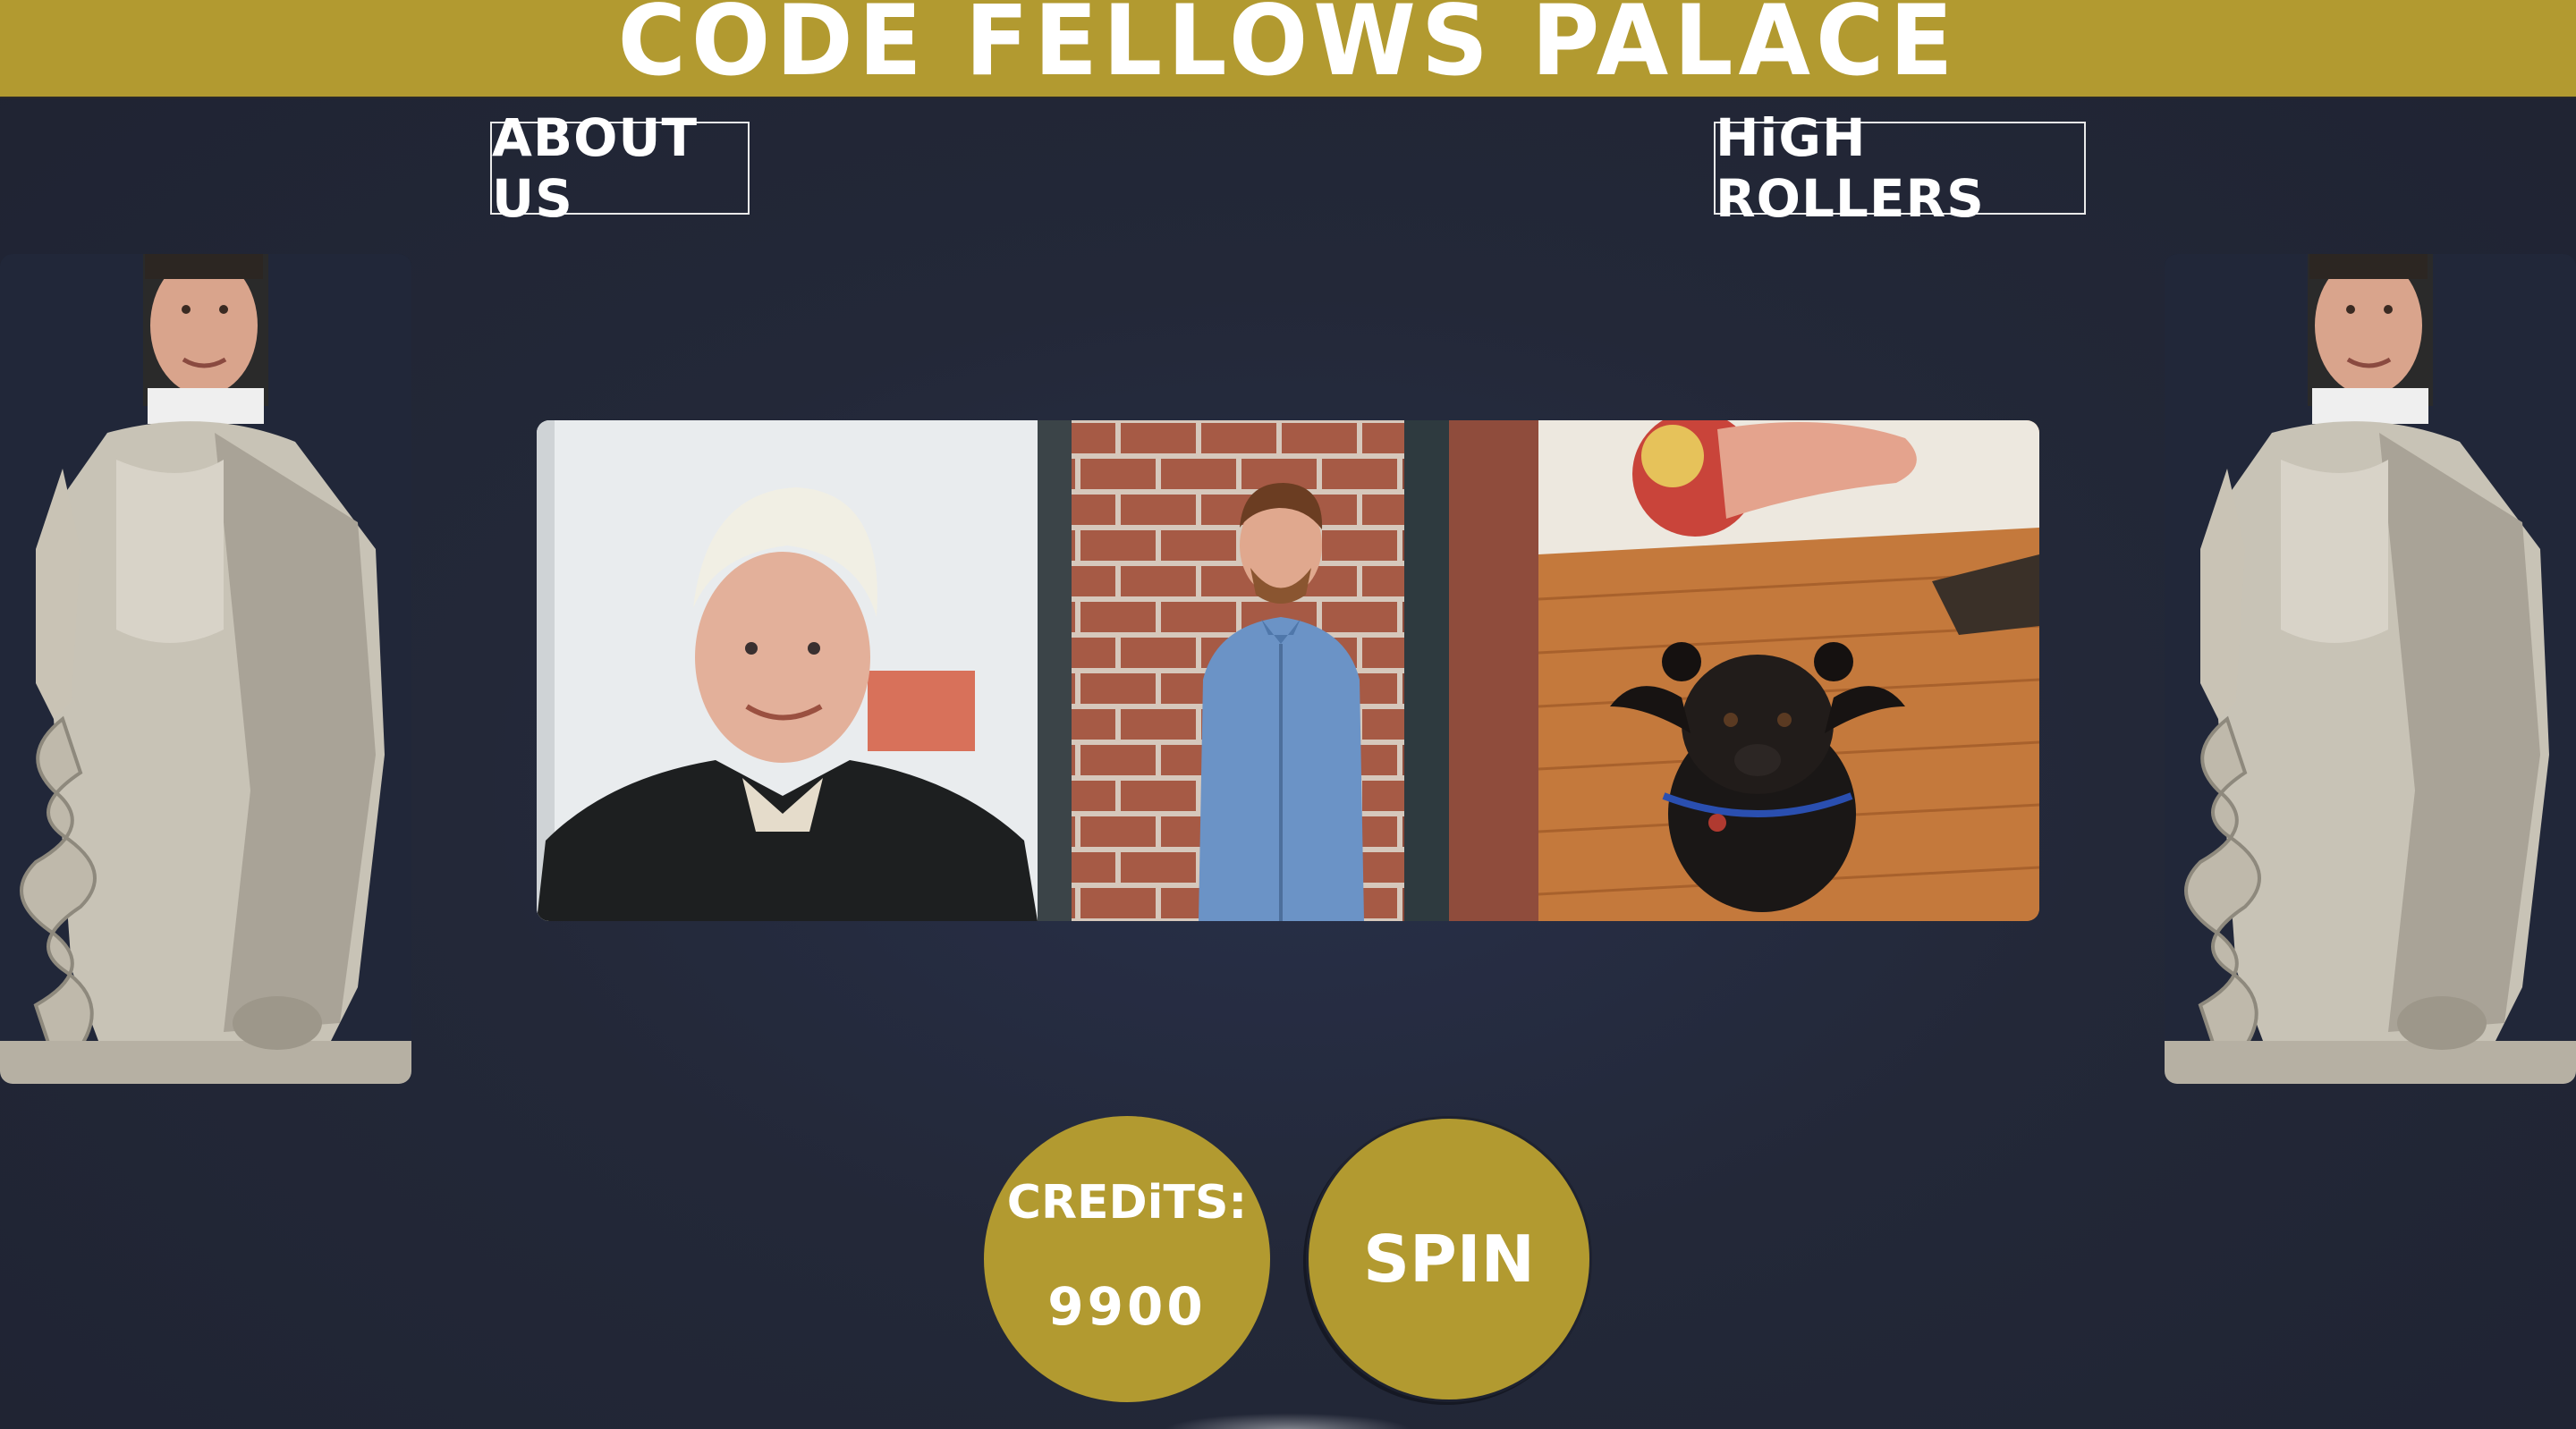  I want to click on site-title: CODE FELLOWS PALACE, so click(1288, 49).